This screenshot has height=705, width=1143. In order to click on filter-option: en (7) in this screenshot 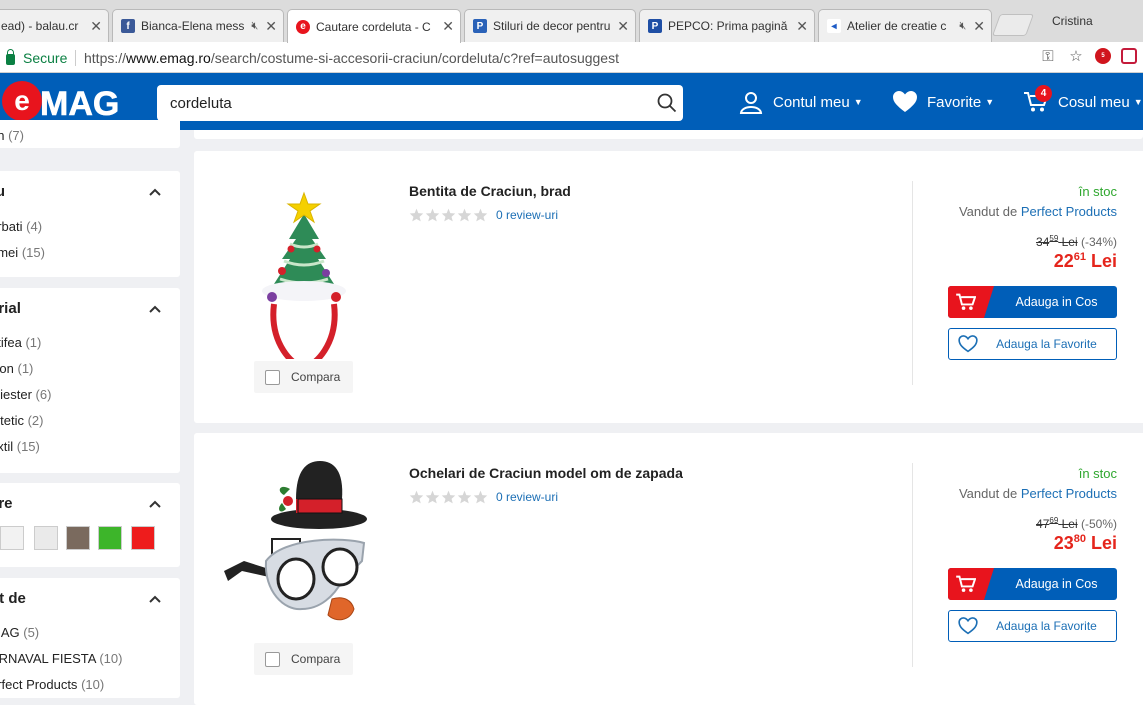, I will do `click(12, 135)`.